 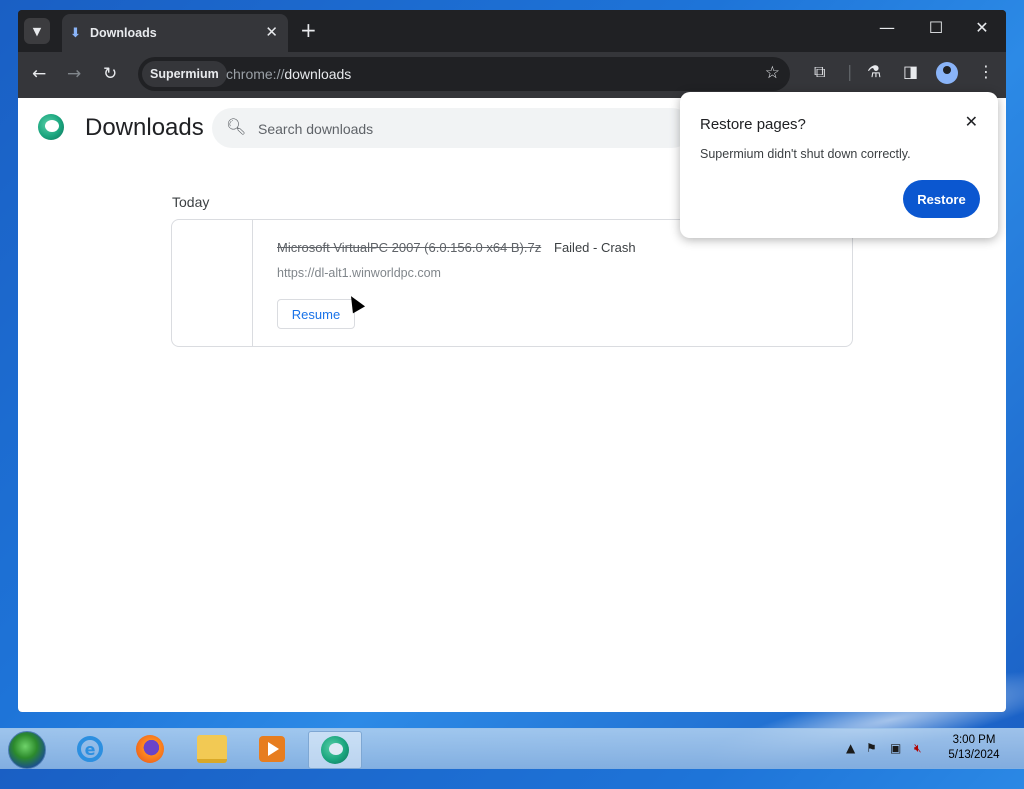 I want to click on side-panel-button: ◨, so click(x=910, y=71).